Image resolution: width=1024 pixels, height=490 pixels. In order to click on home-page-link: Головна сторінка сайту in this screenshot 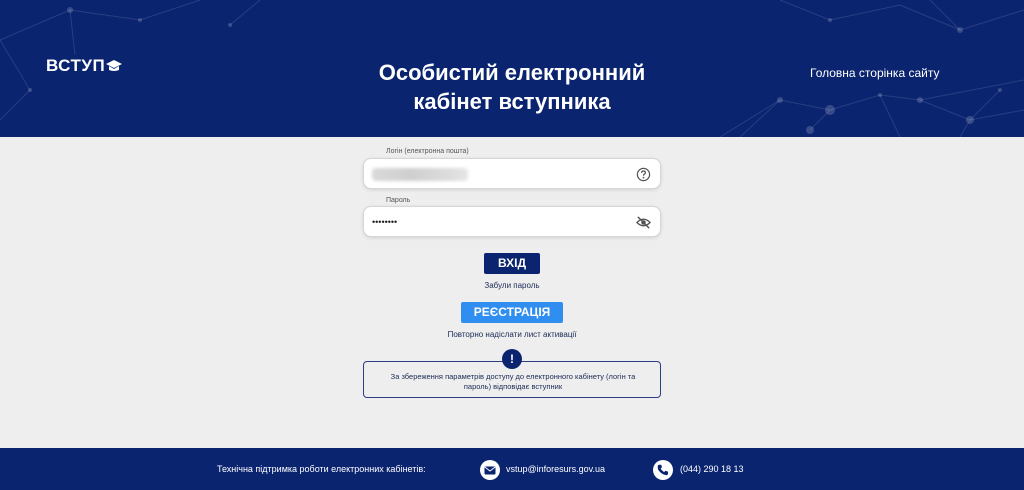, I will do `click(874, 73)`.